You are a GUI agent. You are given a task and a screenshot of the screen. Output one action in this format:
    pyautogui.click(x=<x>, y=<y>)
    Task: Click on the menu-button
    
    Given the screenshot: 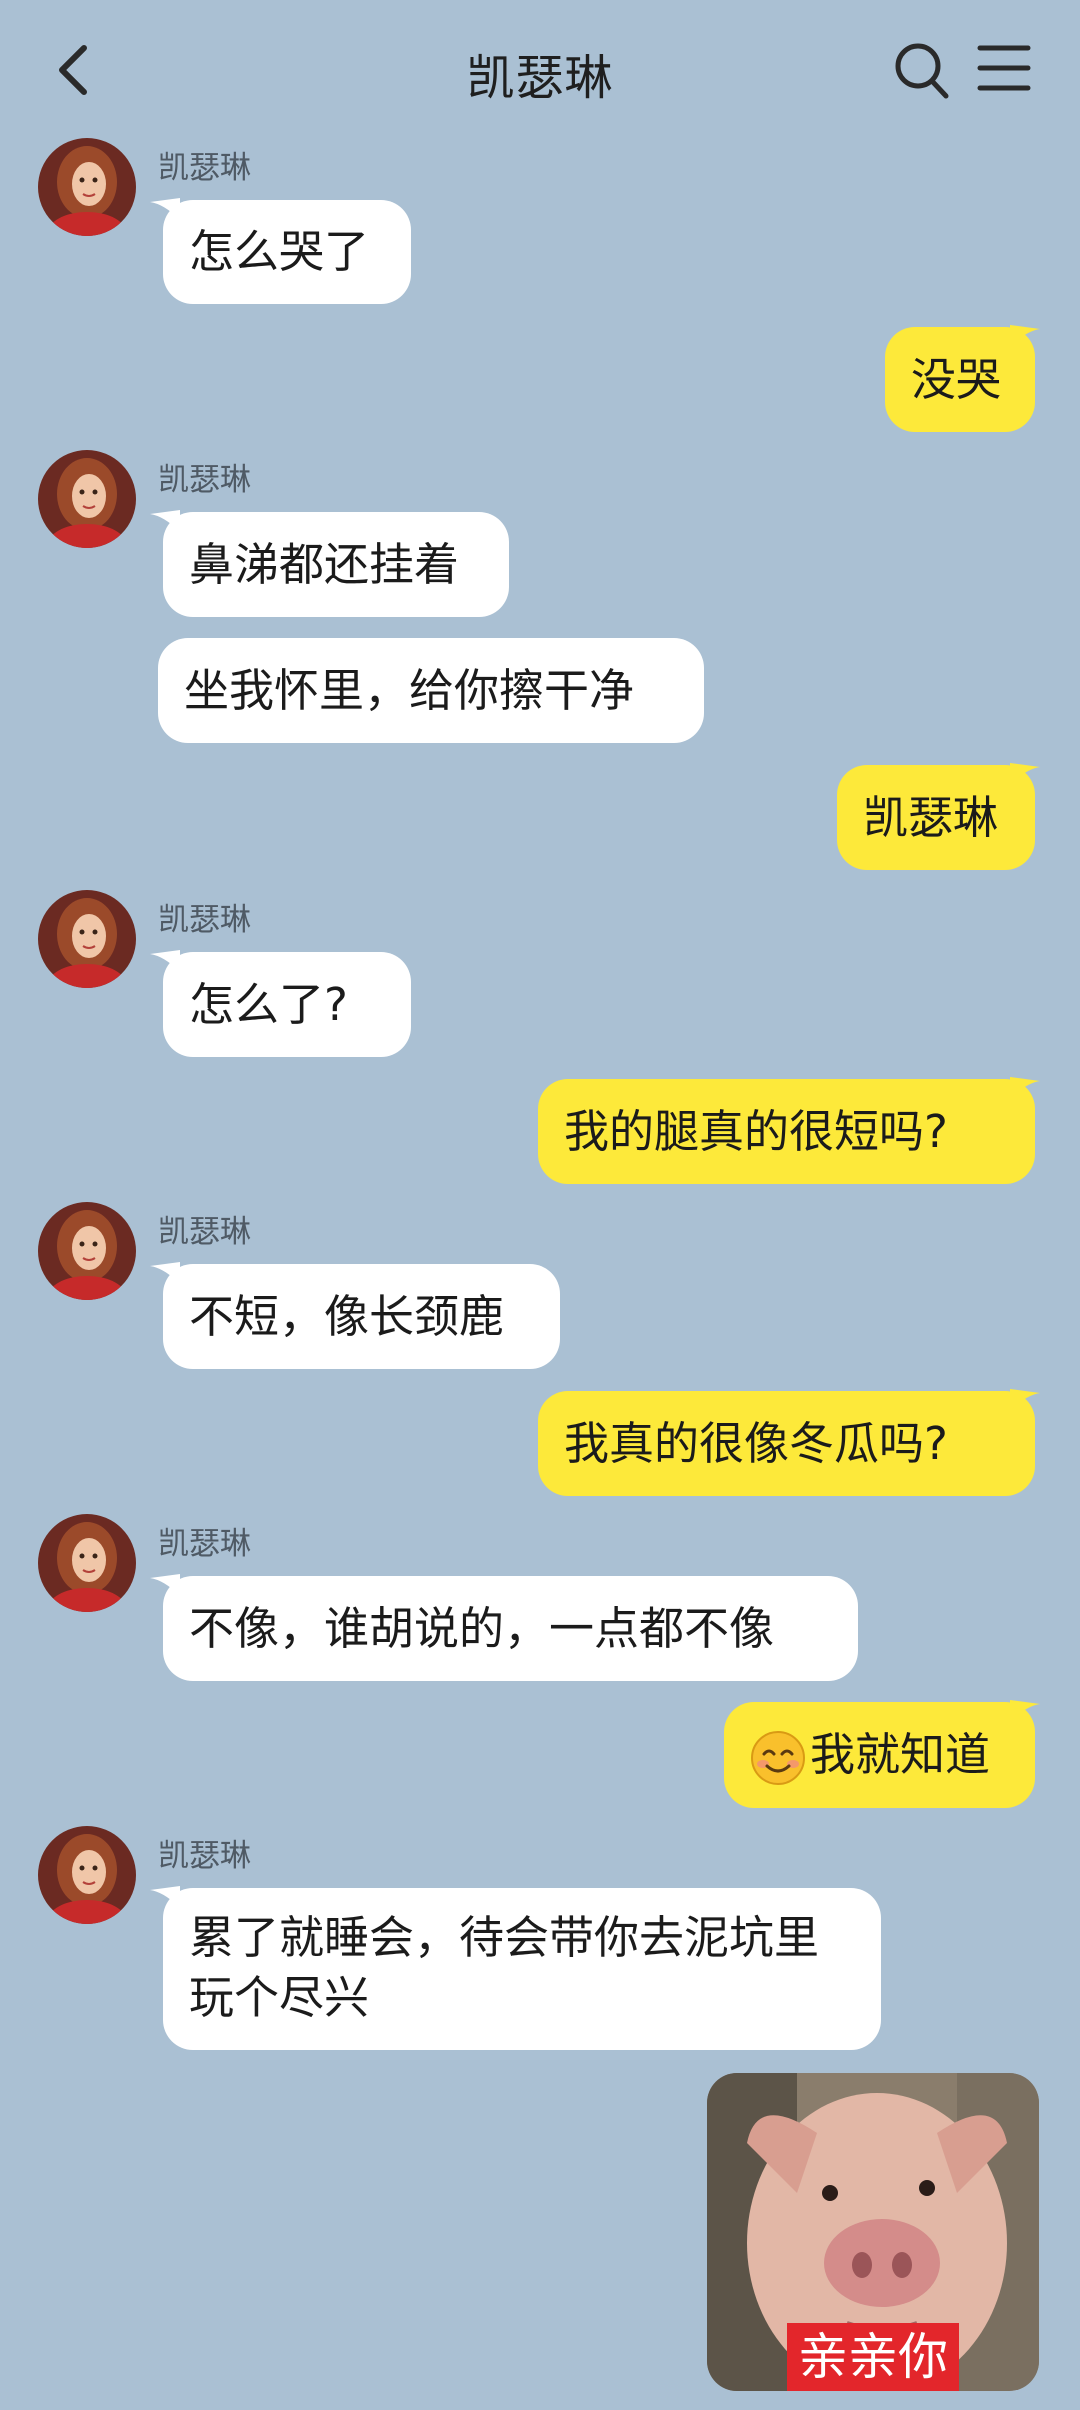 What is the action you would take?
    pyautogui.click(x=1004, y=68)
    